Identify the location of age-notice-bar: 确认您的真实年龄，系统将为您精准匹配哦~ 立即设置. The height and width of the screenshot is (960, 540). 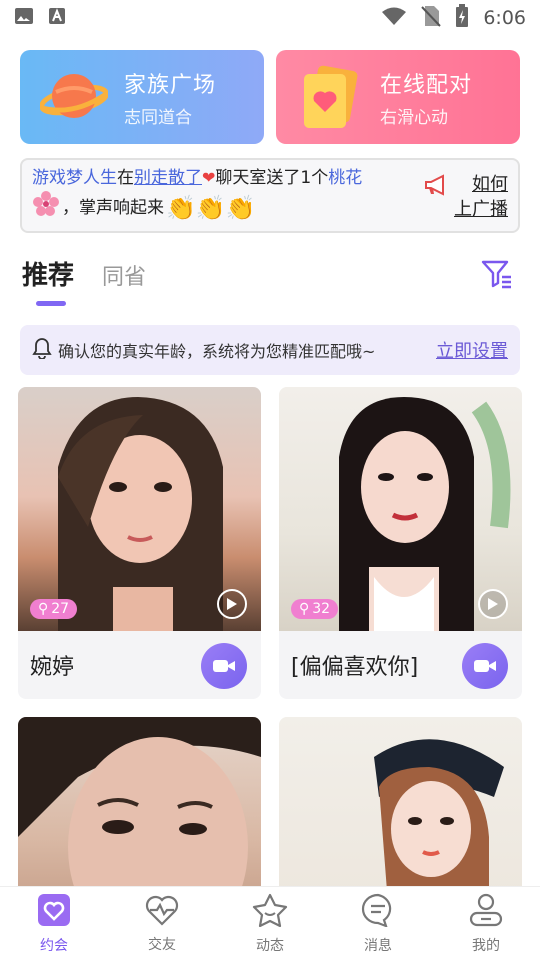
(270, 350).